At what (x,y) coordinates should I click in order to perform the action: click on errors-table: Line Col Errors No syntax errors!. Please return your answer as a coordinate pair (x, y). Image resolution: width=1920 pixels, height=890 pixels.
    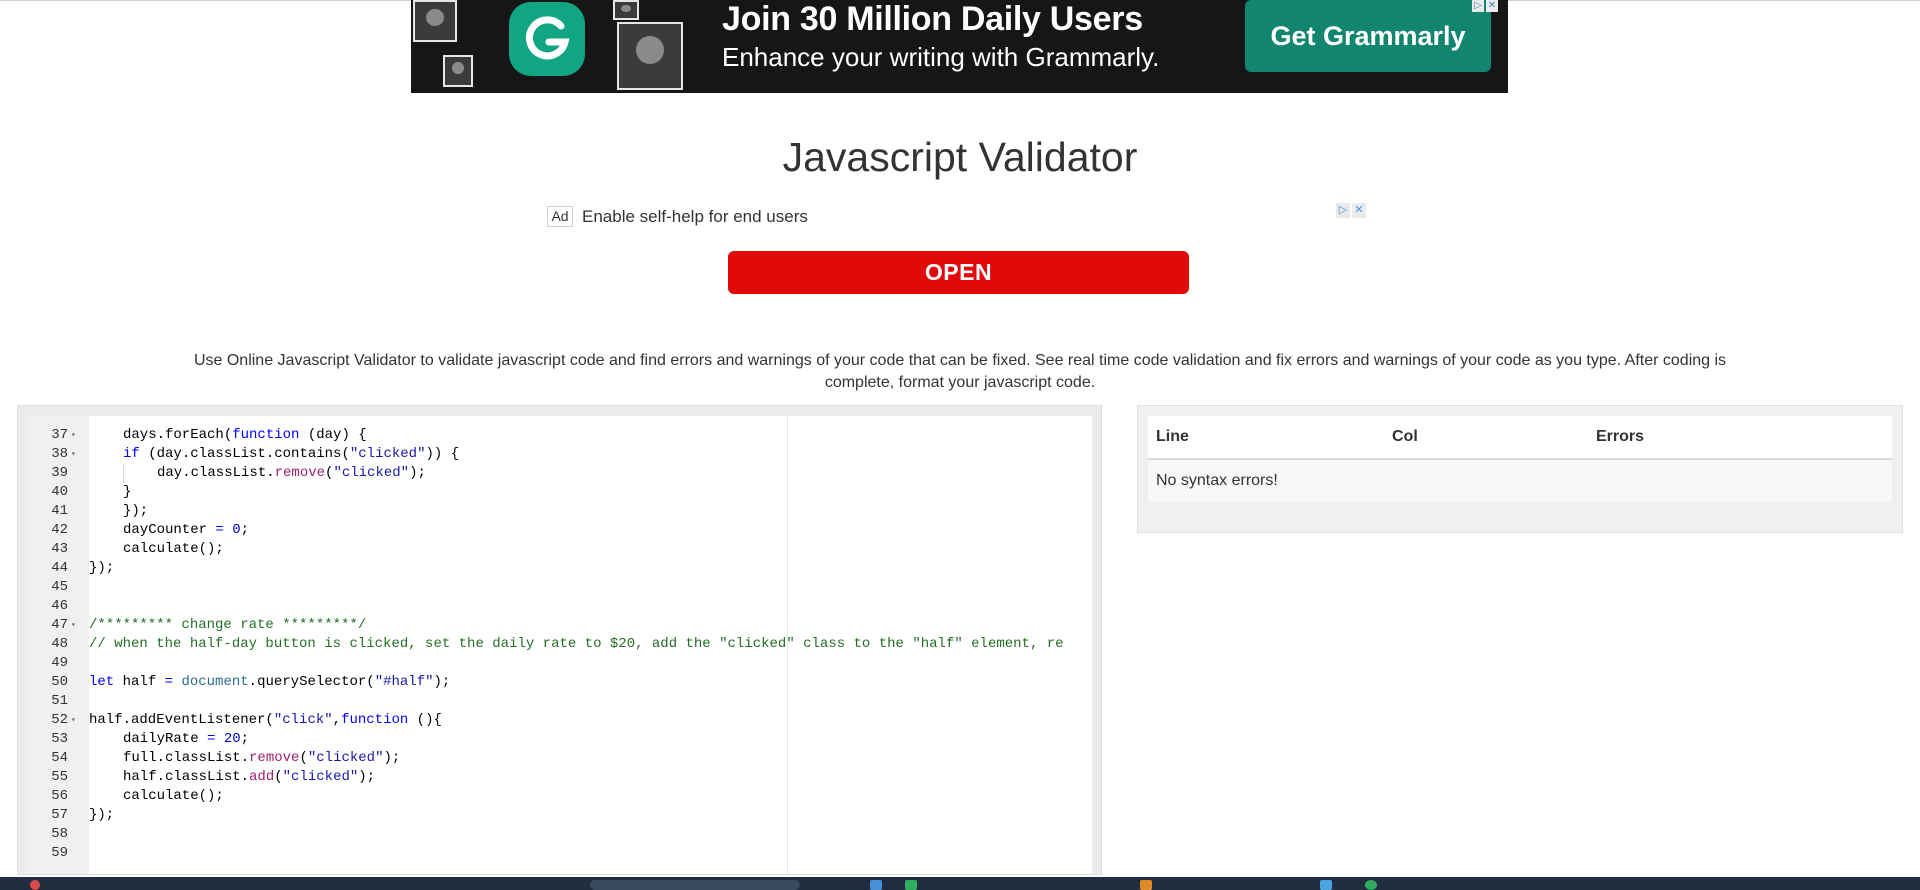
    Looking at the image, I should click on (1520, 459).